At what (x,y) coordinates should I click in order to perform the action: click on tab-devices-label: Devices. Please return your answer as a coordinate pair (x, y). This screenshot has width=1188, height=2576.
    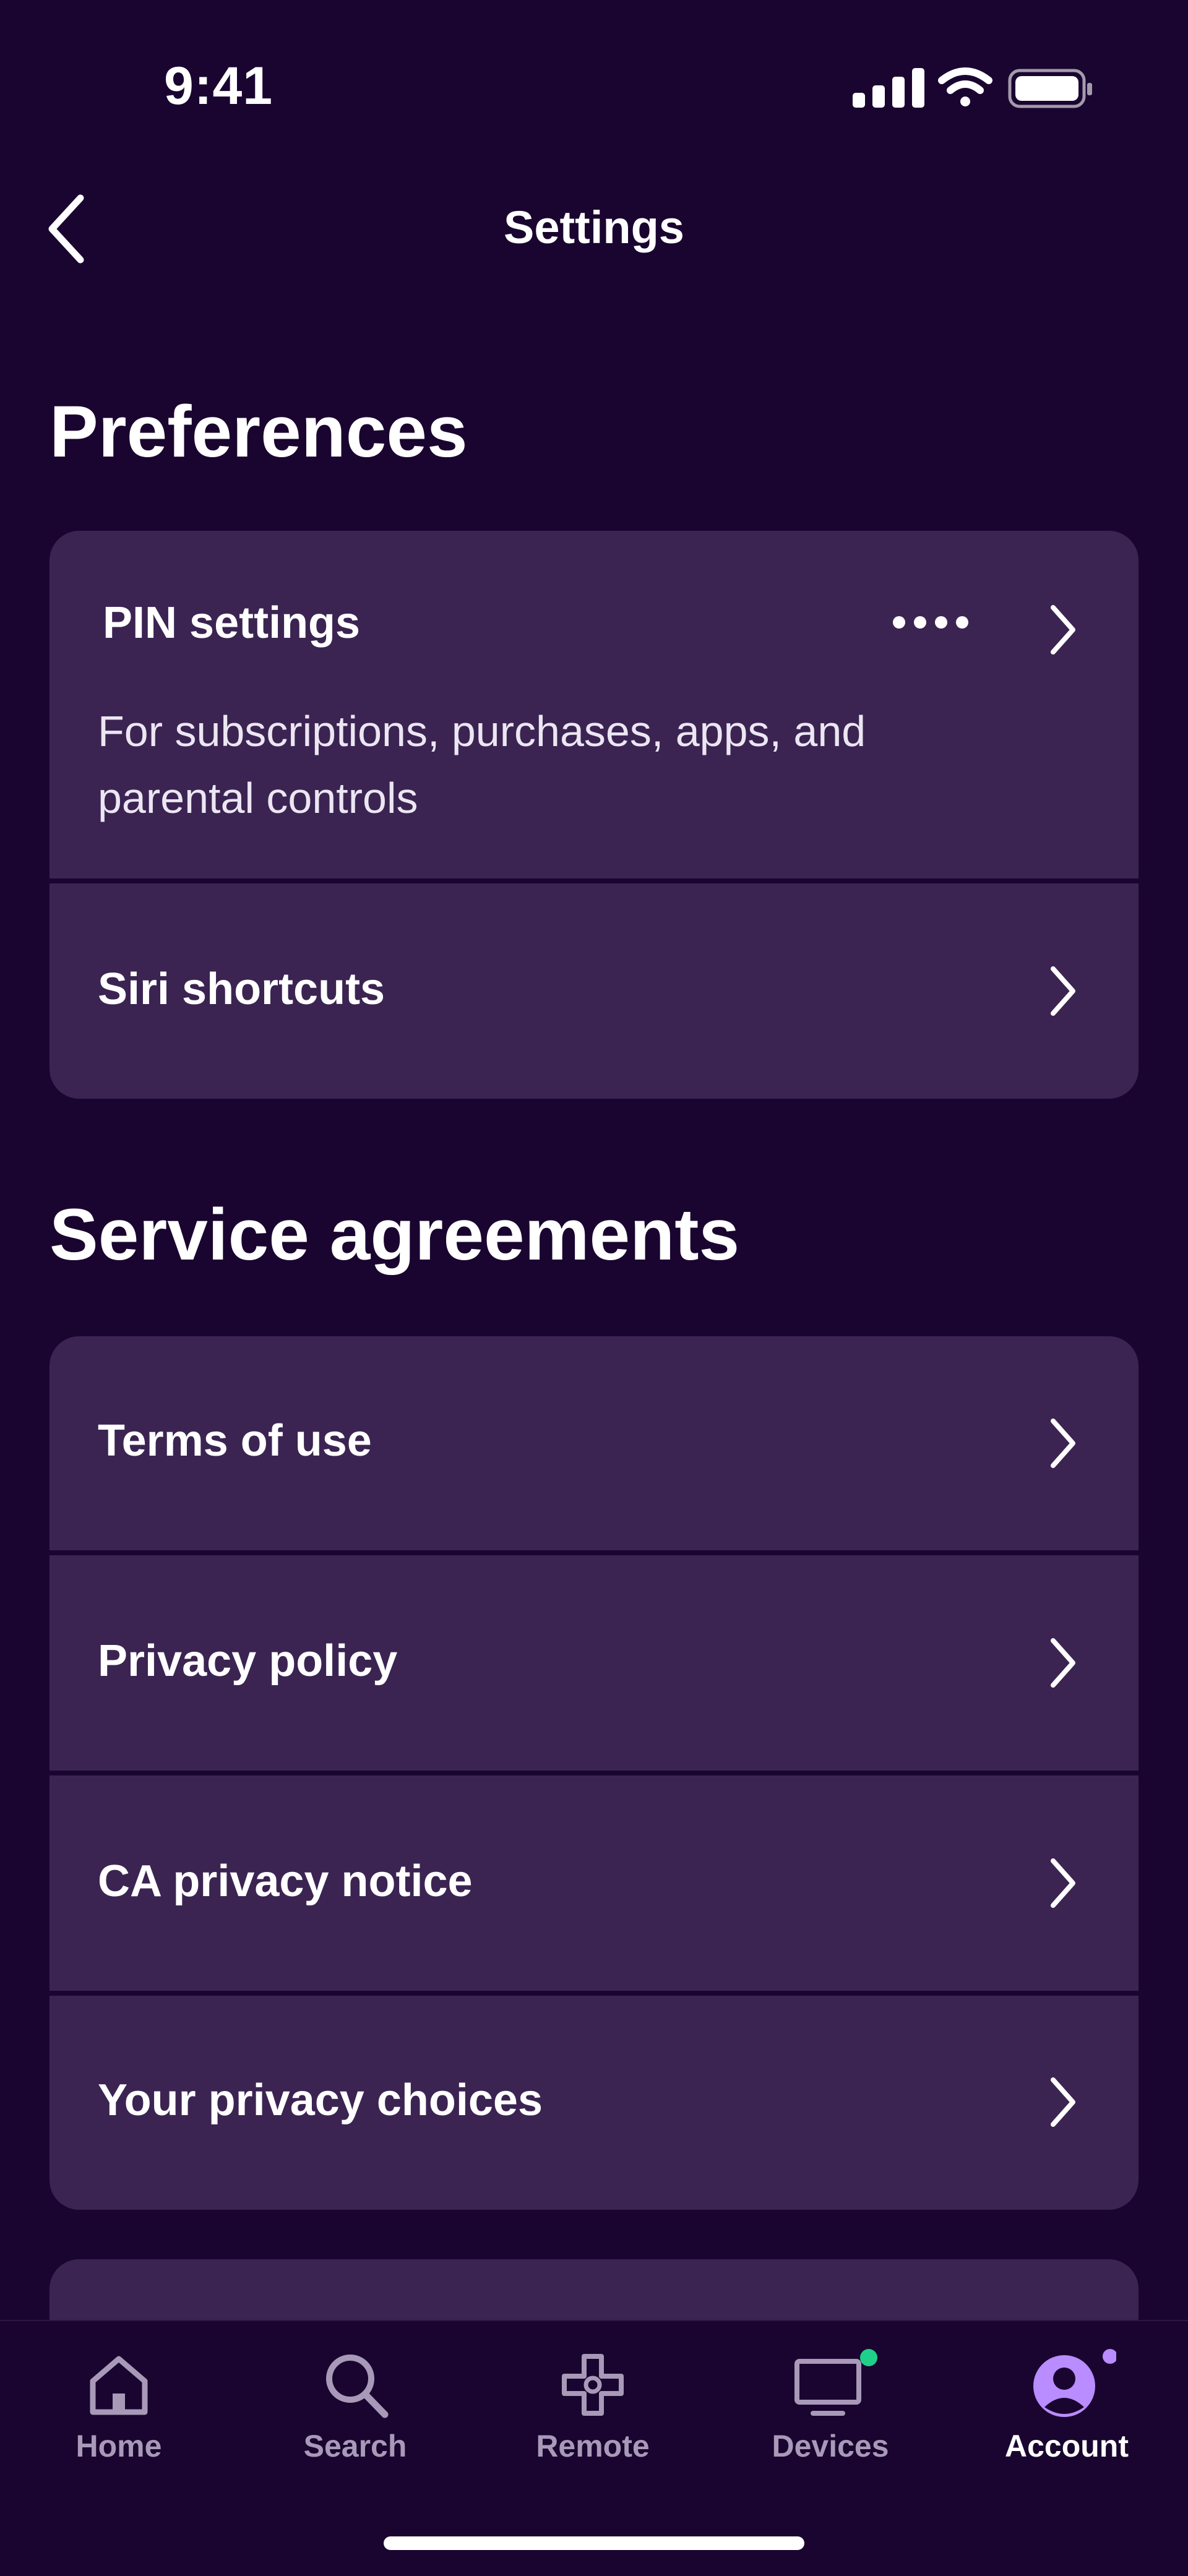
    Looking at the image, I should click on (830, 2446).